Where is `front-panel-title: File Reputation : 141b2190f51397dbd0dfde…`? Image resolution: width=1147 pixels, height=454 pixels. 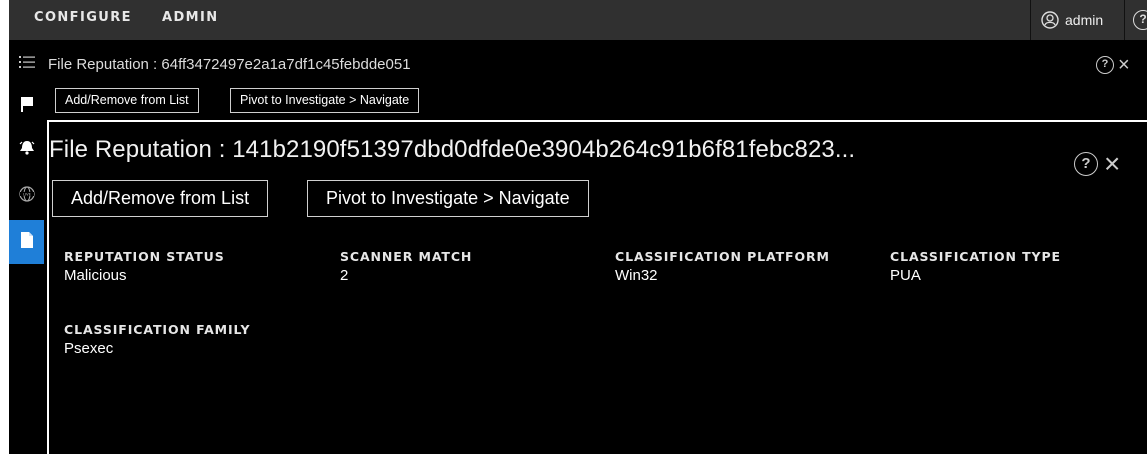 front-panel-title: File Reputation : 141b2190f51397dbd0dfde… is located at coordinates (452, 149).